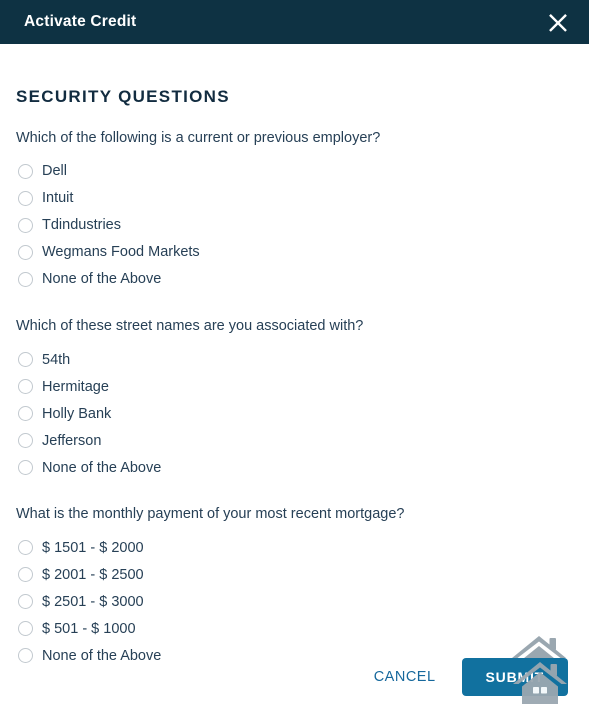 Image resolution: width=589 pixels, height=720 pixels. Describe the element at coordinates (294, 359) in the screenshot. I see `option-row: 54th` at that location.